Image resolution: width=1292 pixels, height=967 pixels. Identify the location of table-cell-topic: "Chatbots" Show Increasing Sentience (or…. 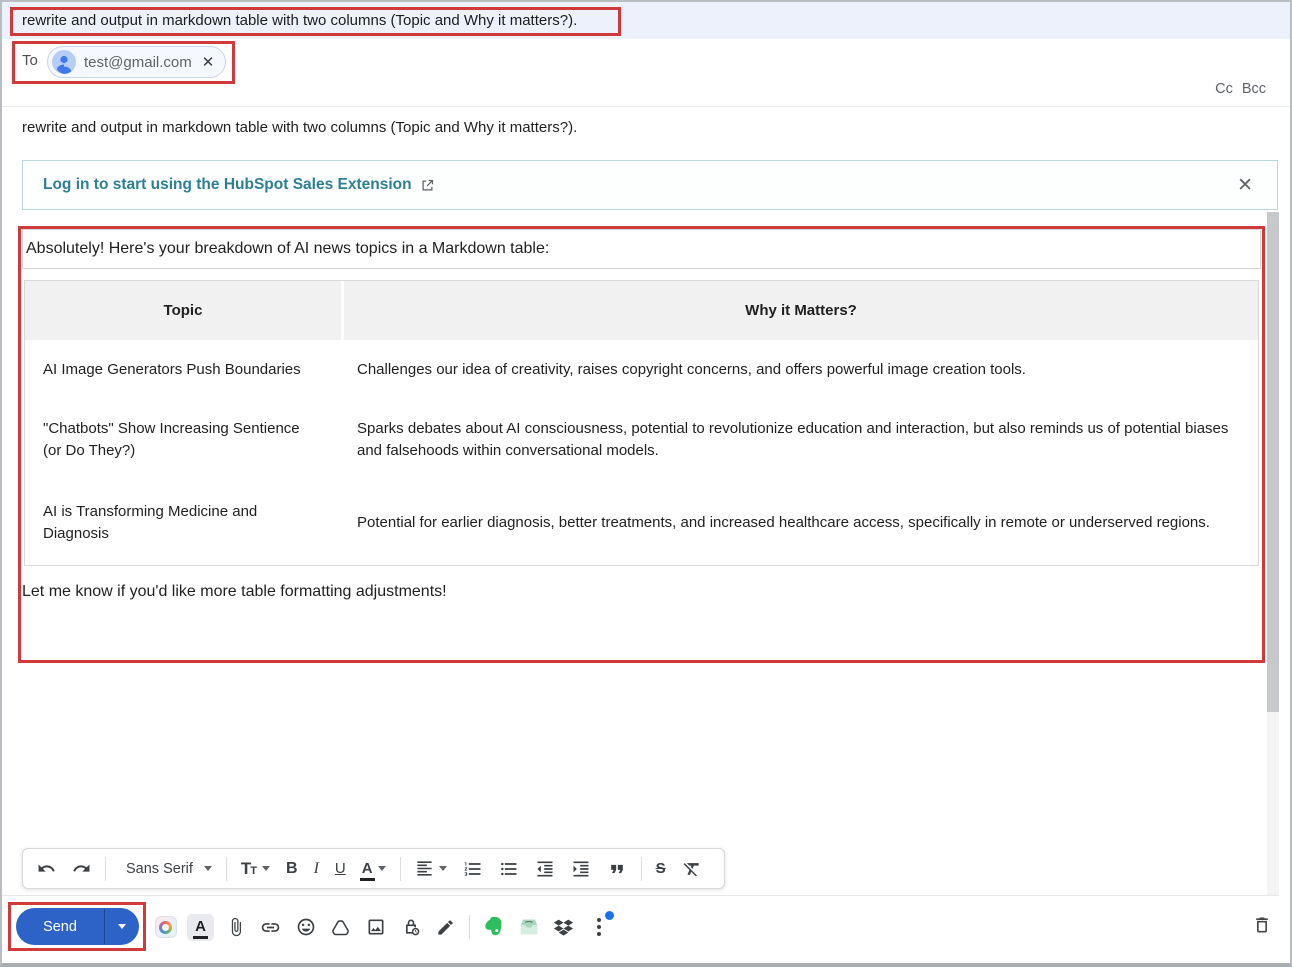
(171, 439).